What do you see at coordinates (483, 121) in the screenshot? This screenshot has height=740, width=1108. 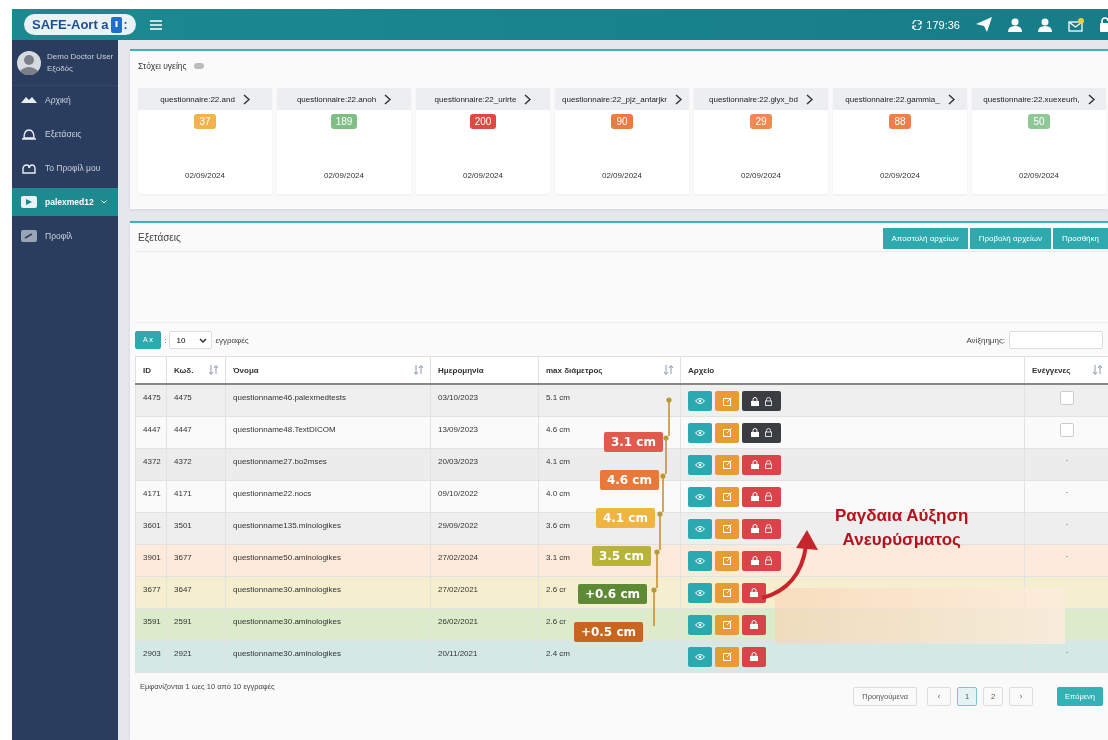 I see `value-badge: 200` at bounding box center [483, 121].